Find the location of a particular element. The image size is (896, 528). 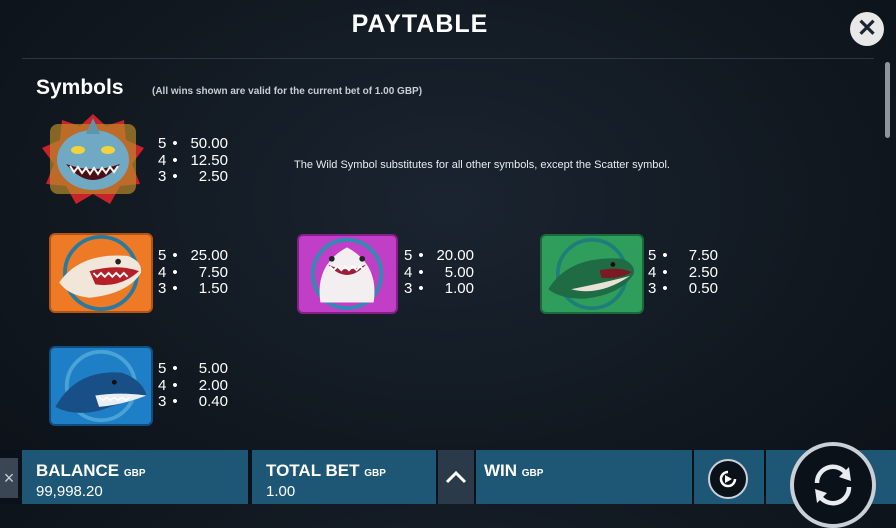

wild-shark-symbol is located at coordinates (93, 159).